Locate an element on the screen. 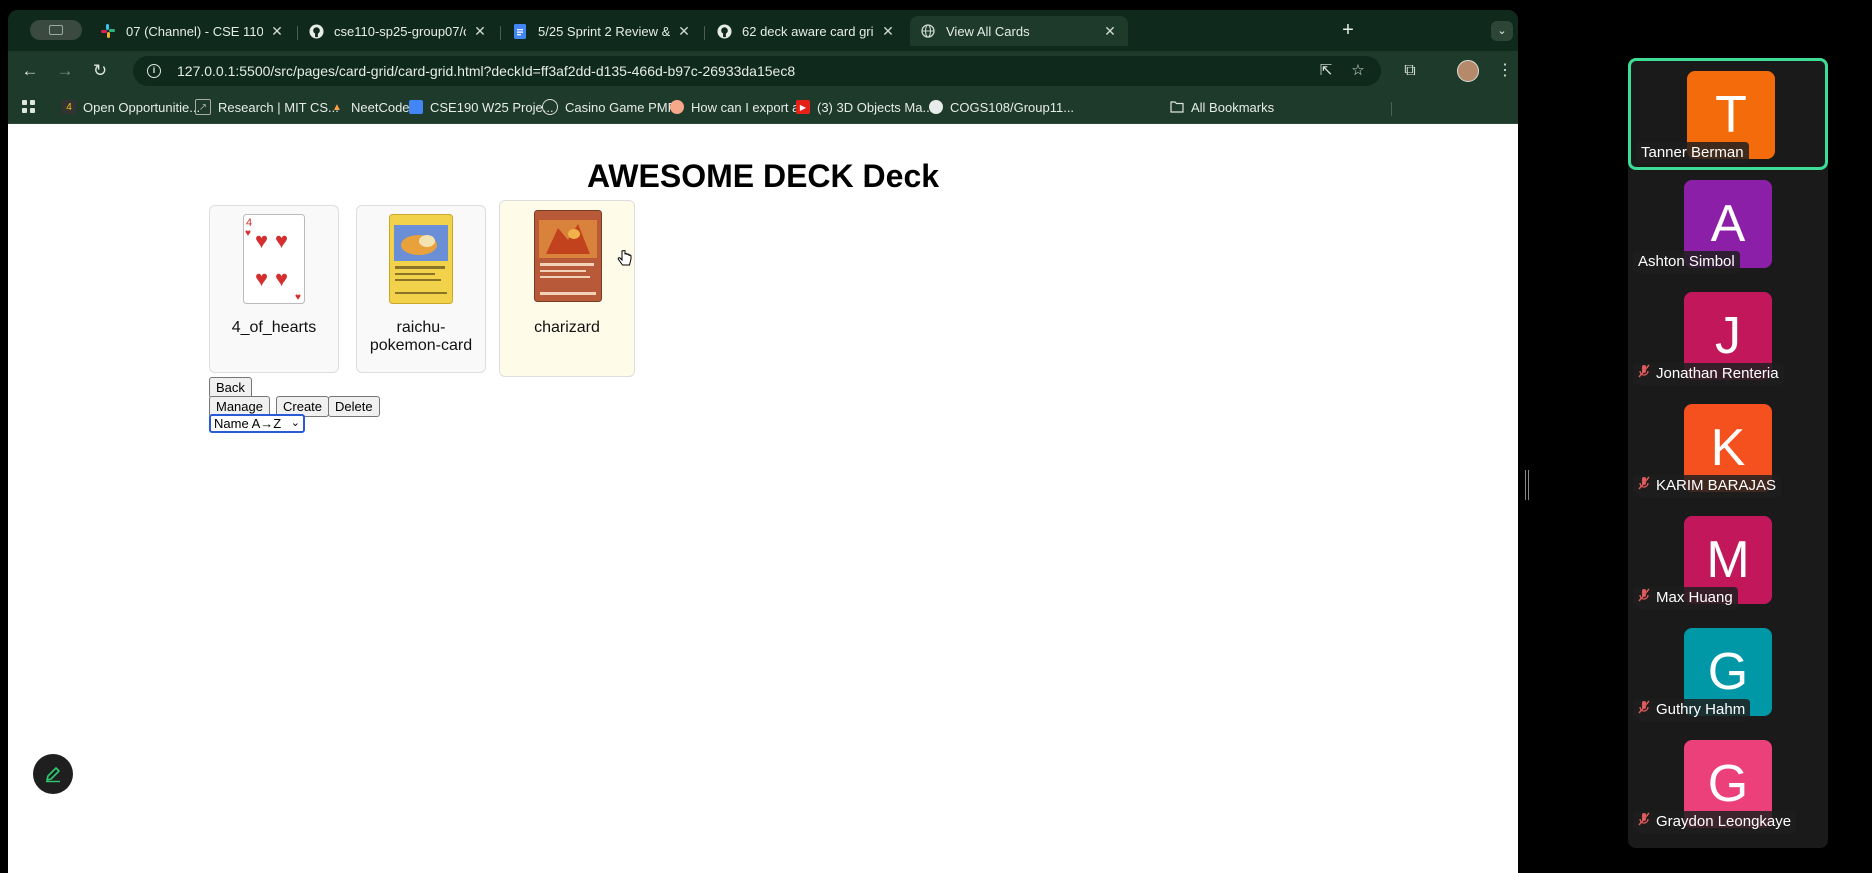 This screenshot has height=873, width=1872. pokemon-card-image is located at coordinates (421, 259).